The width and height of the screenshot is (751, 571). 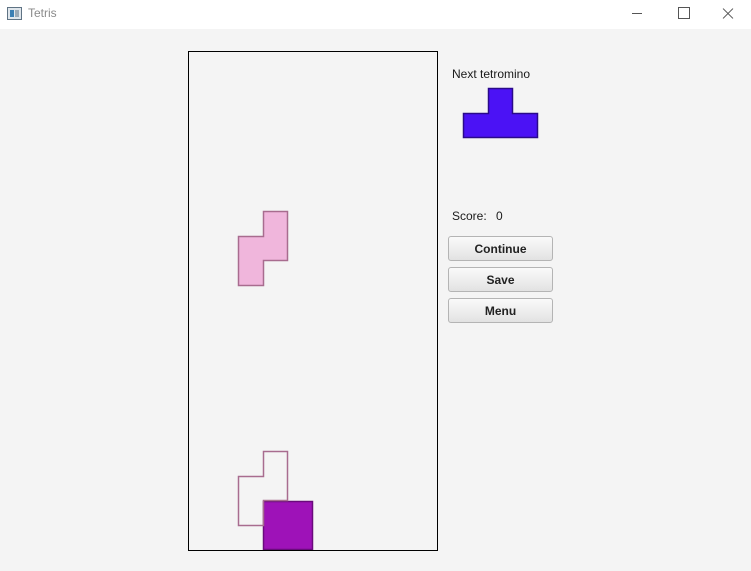 I want to click on app-icon, so click(x=14, y=13).